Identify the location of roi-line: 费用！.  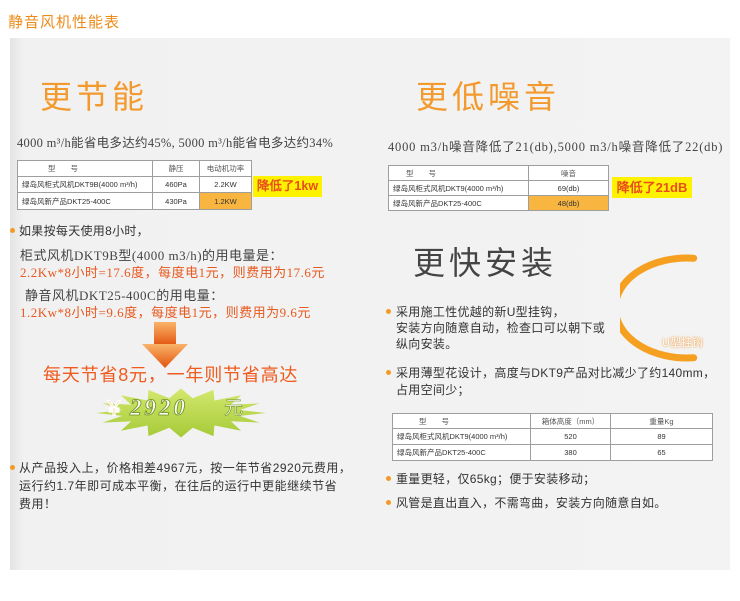
(38, 504).